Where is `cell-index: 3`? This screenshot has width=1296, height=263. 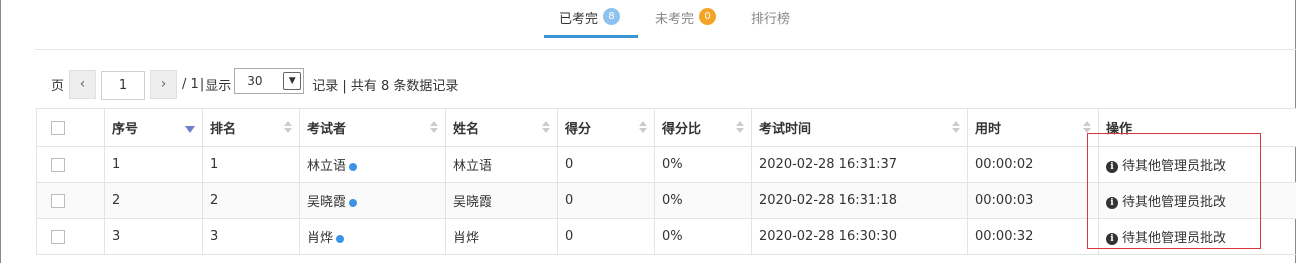
cell-index: 3 is located at coordinates (153, 236).